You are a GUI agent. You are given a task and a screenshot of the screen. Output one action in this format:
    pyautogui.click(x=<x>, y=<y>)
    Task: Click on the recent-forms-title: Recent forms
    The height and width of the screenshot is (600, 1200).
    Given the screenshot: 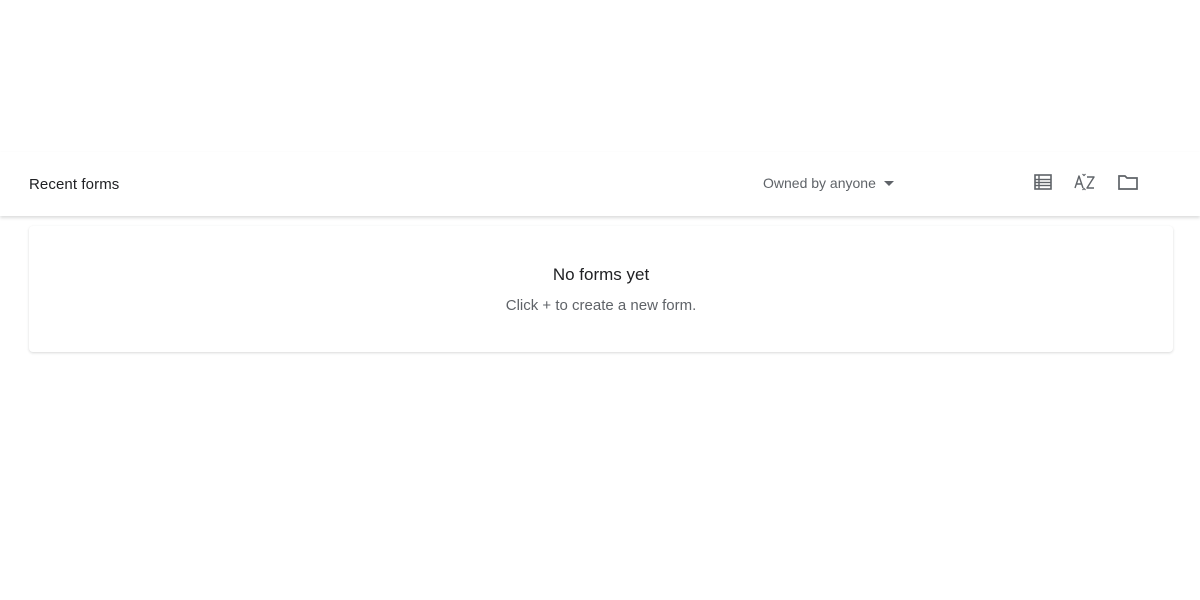 What is the action you would take?
    pyautogui.click(x=74, y=184)
    